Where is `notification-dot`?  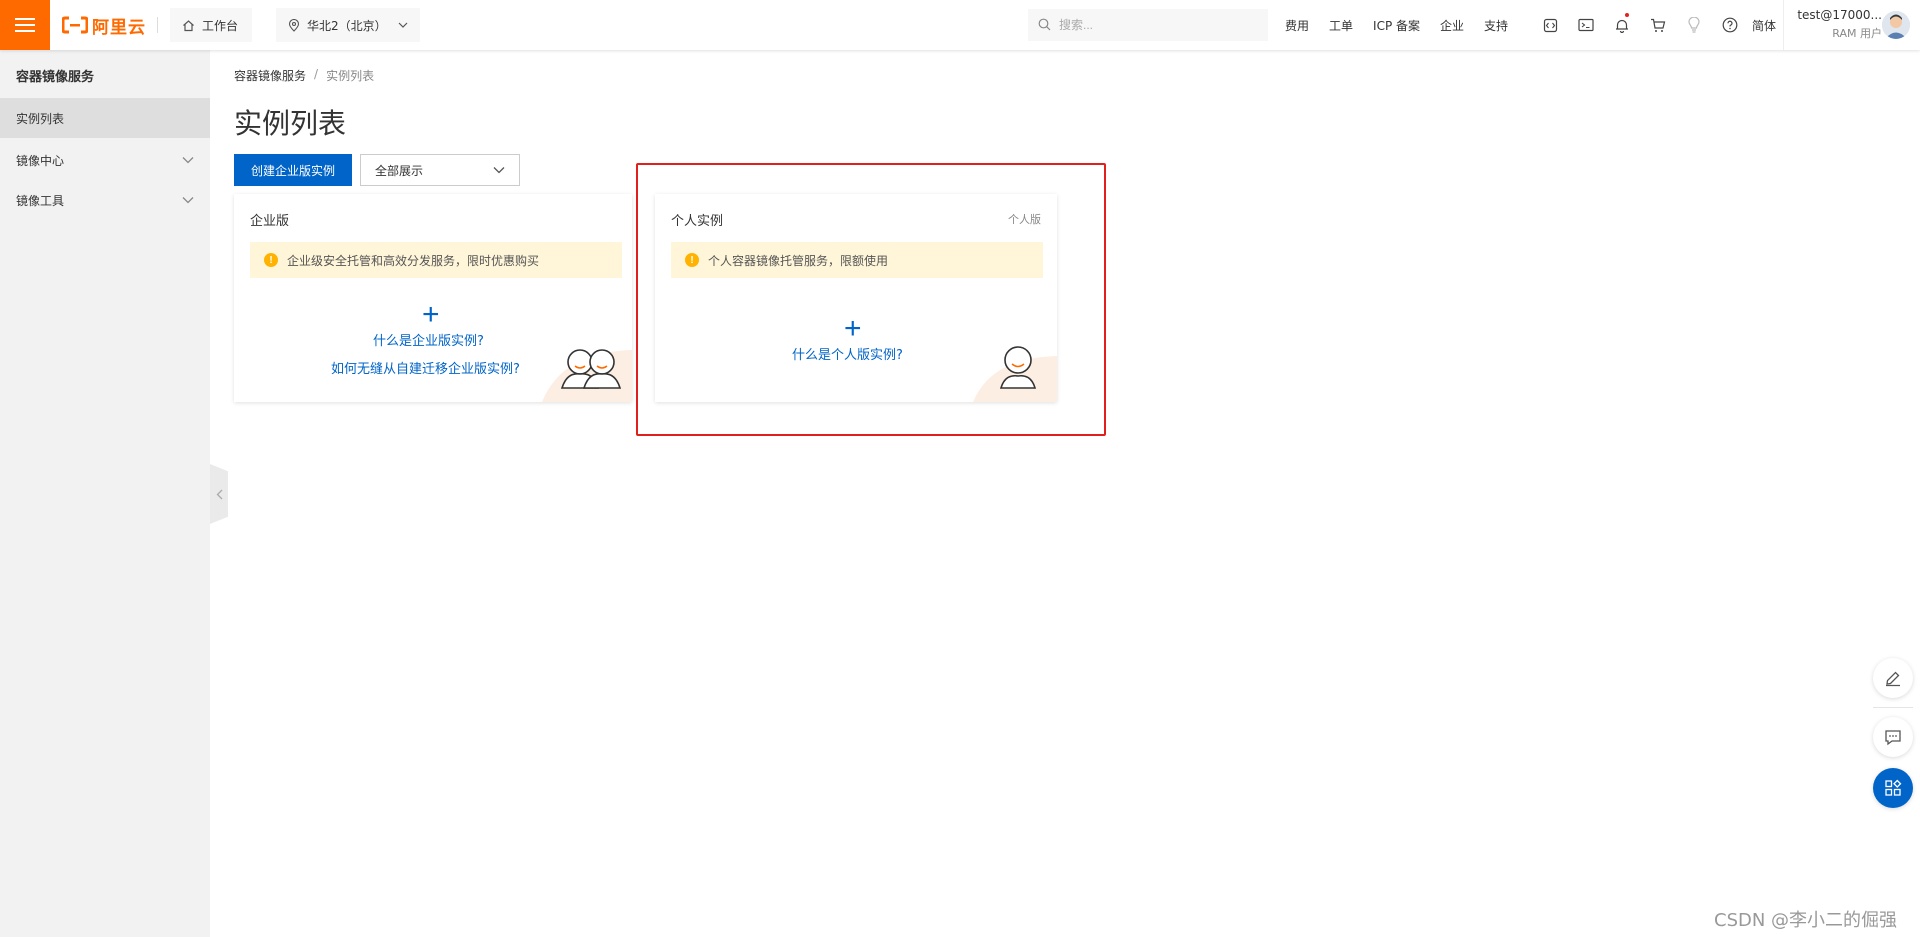 notification-dot is located at coordinates (1627, 15).